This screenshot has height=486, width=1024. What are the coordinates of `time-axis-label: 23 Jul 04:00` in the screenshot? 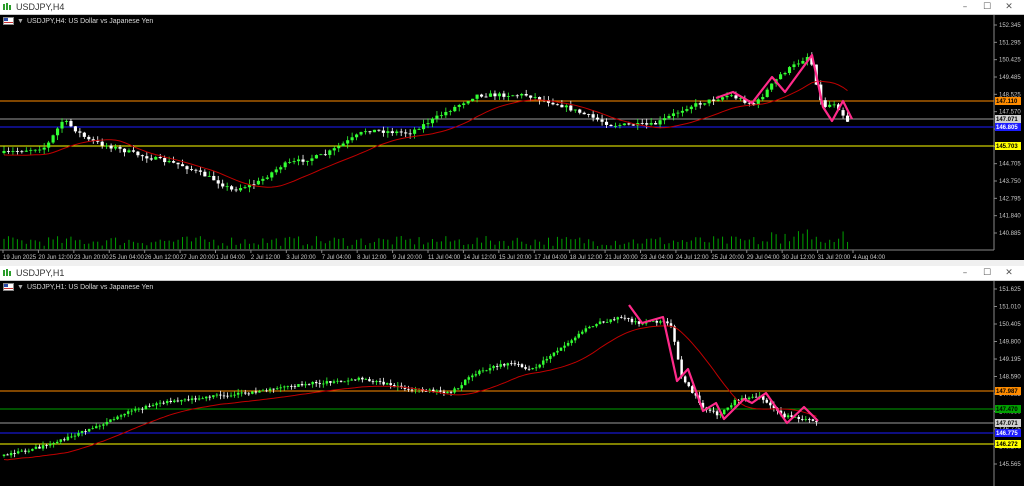 It's located at (657, 257).